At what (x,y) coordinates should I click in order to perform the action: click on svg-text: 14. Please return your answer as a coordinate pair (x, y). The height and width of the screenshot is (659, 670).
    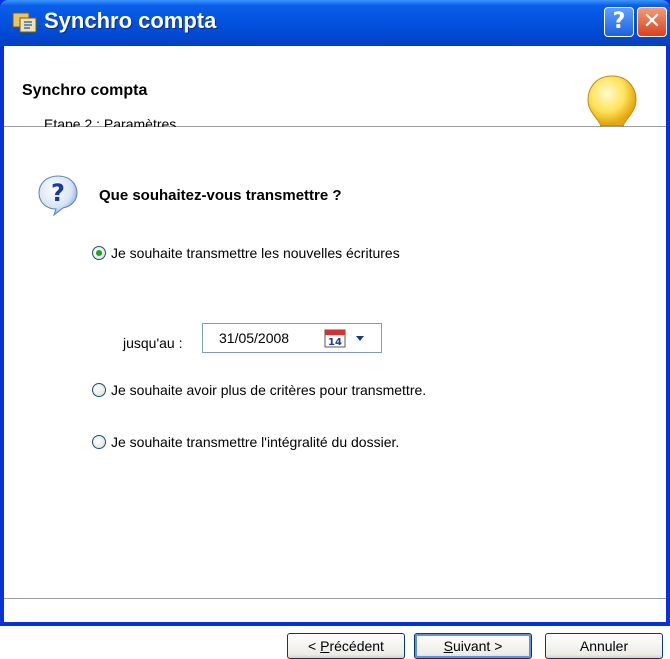
    Looking at the image, I should click on (335, 342).